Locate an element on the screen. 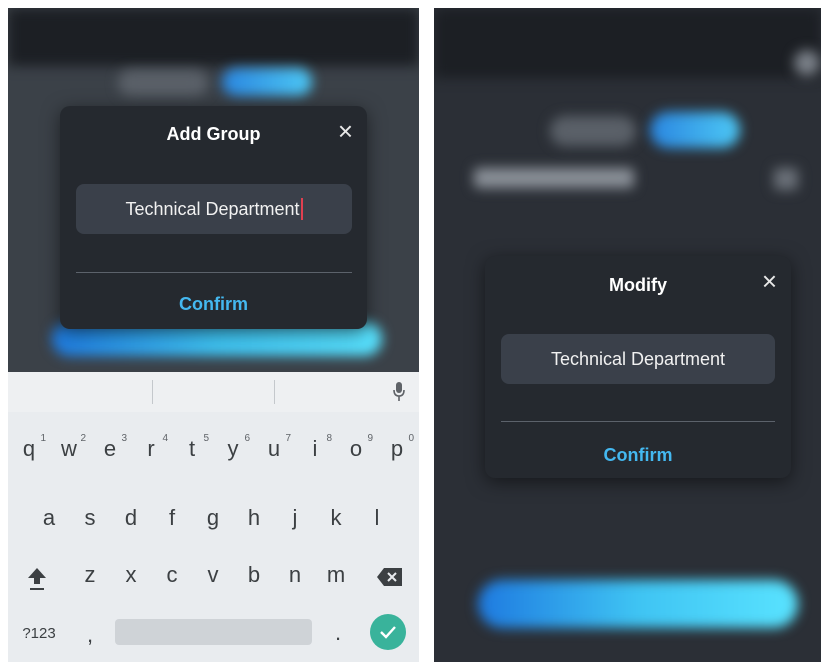 Image resolution: width=830 pixels, height=662 pixels. key-a: a is located at coordinates (49, 518).